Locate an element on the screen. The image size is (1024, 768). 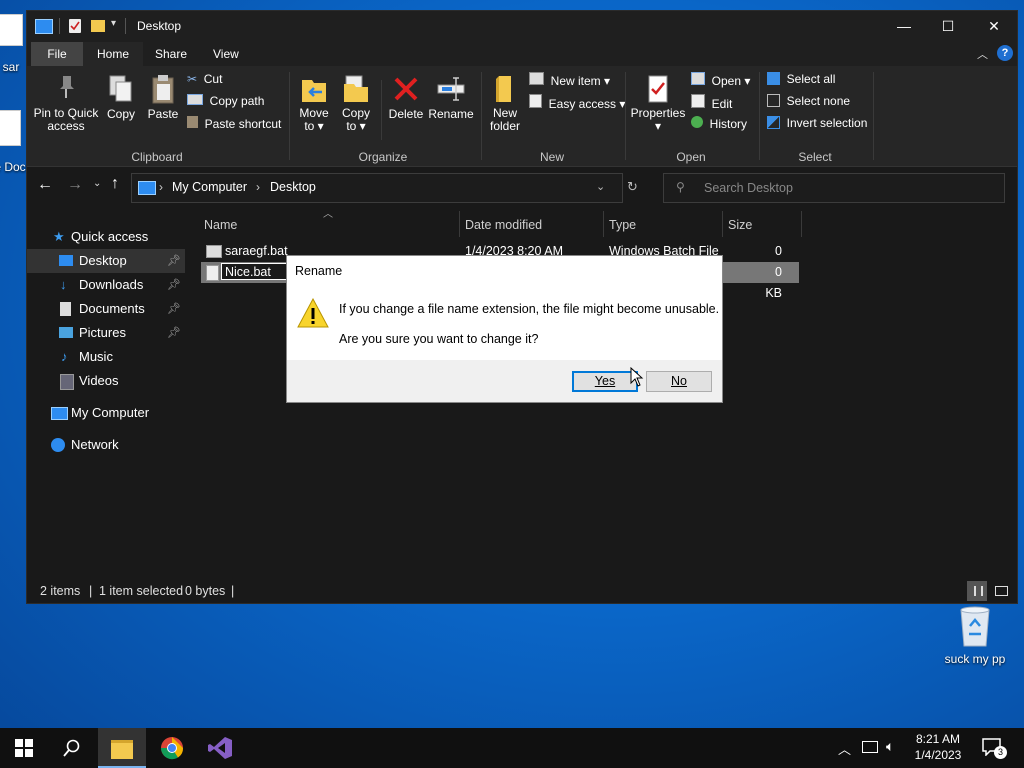
recent-locations-button: ⌄ is located at coordinates (97, 183).